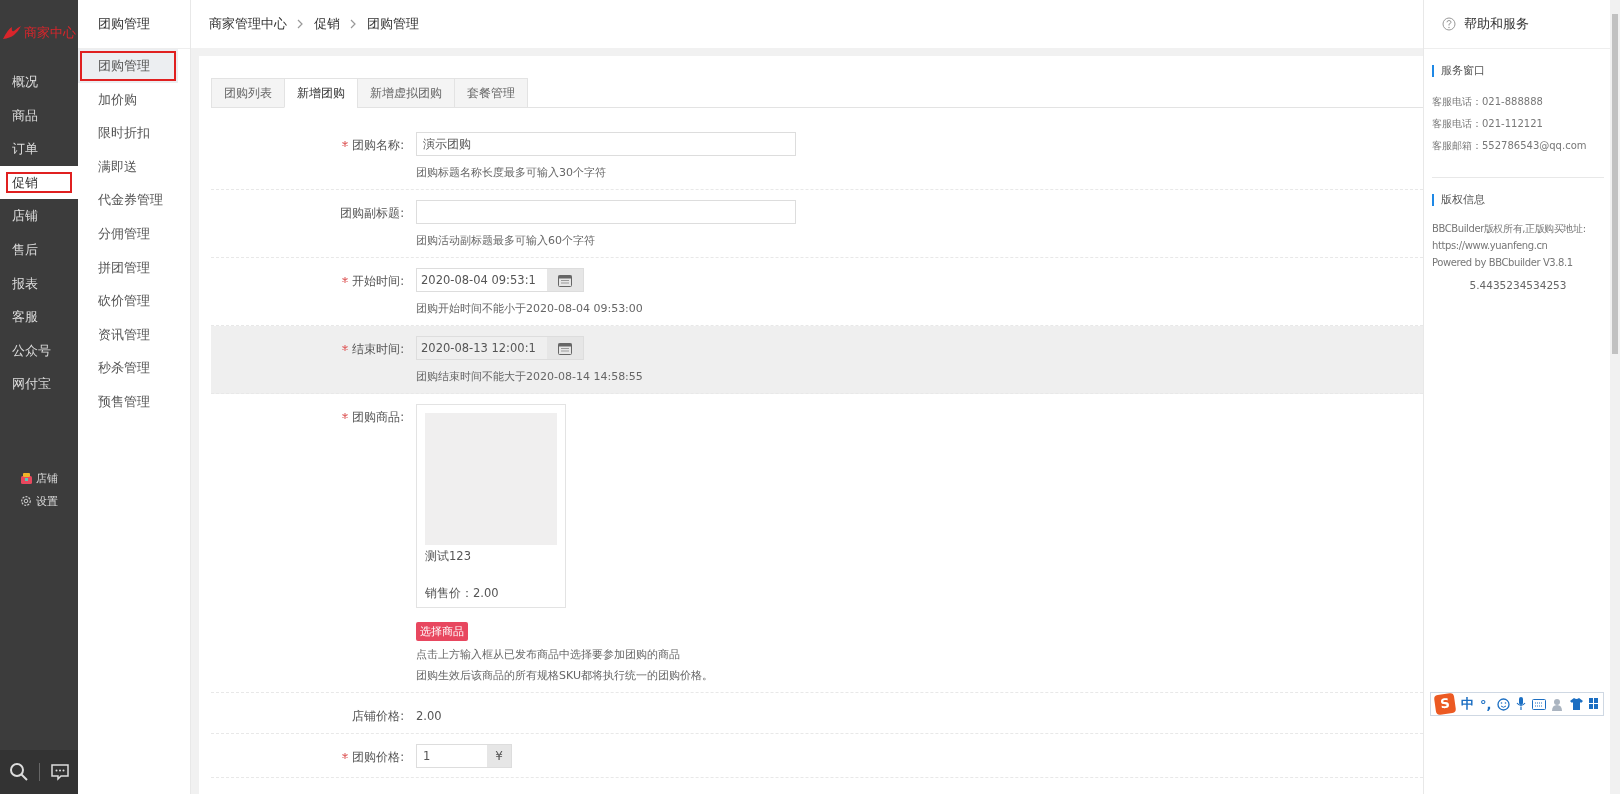 This screenshot has width=1620, height=794. What do you see at coordinates (1487, 124) in the screenshot?
I see `info-text: 客服电话：021-112121` at bounding box center [1487, 124].